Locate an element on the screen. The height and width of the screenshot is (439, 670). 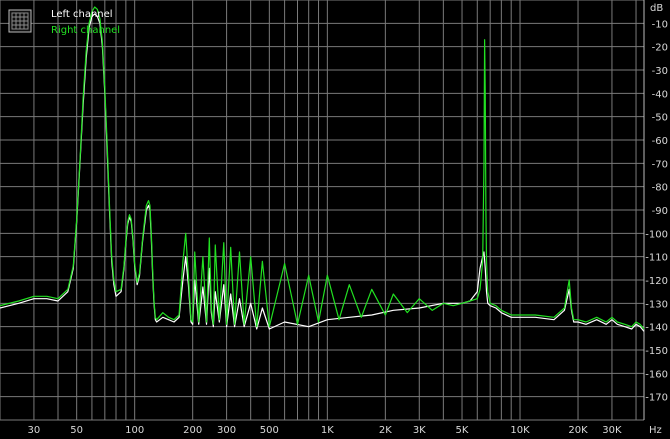
x-tick-label: 20K is located at coordinates (578, 430).